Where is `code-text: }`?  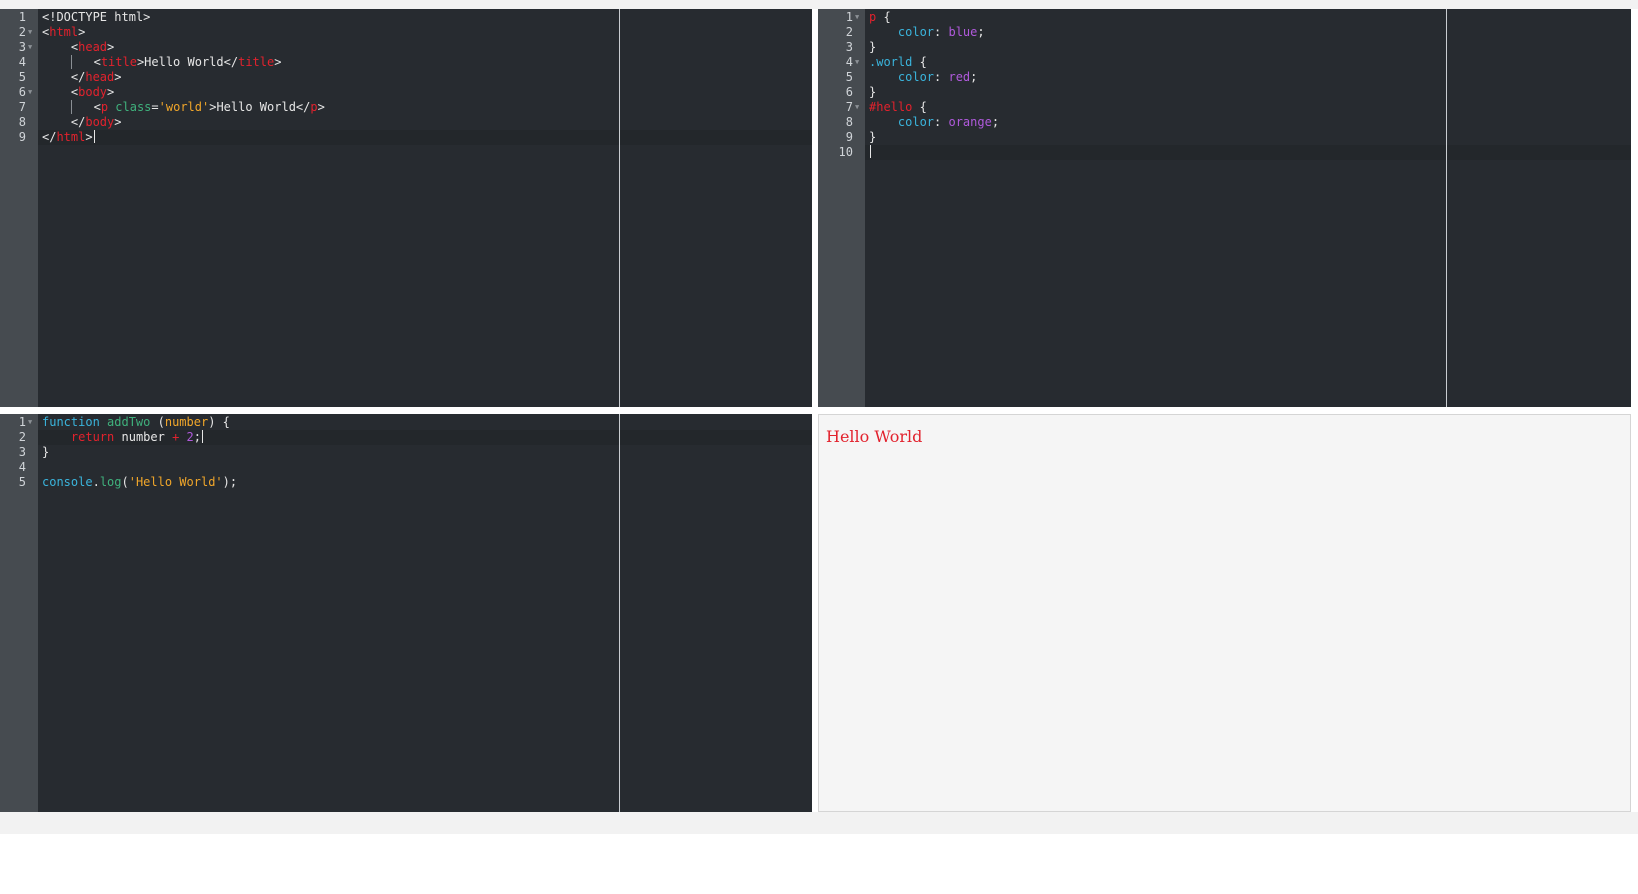
code-text: } is located at coordinates (45, 452).